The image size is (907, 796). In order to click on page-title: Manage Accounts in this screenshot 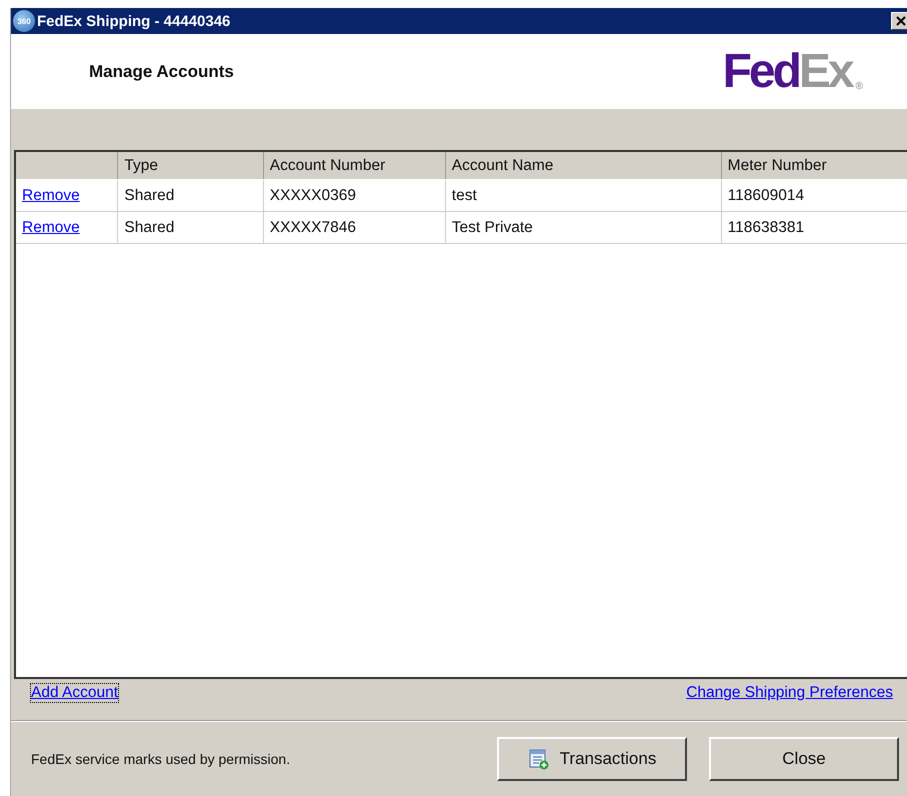, I will do `click(161, 72)`.